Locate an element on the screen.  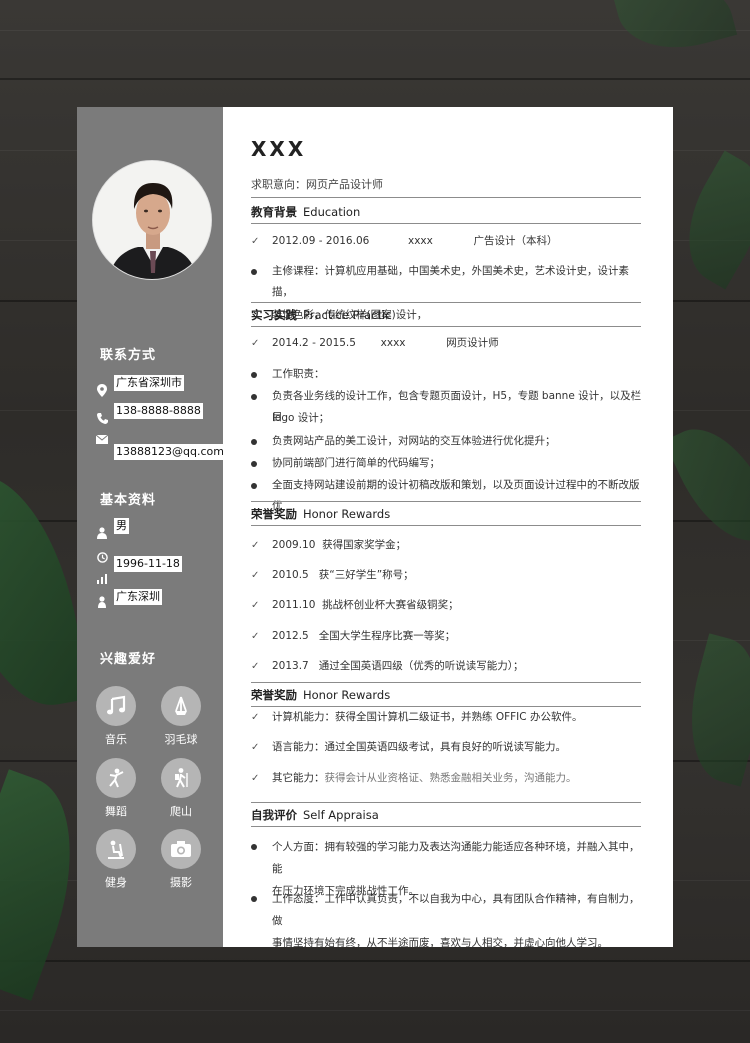
duty-text: 协同前端部门进行简单的代码编写； is located at coordinates (356, 463).